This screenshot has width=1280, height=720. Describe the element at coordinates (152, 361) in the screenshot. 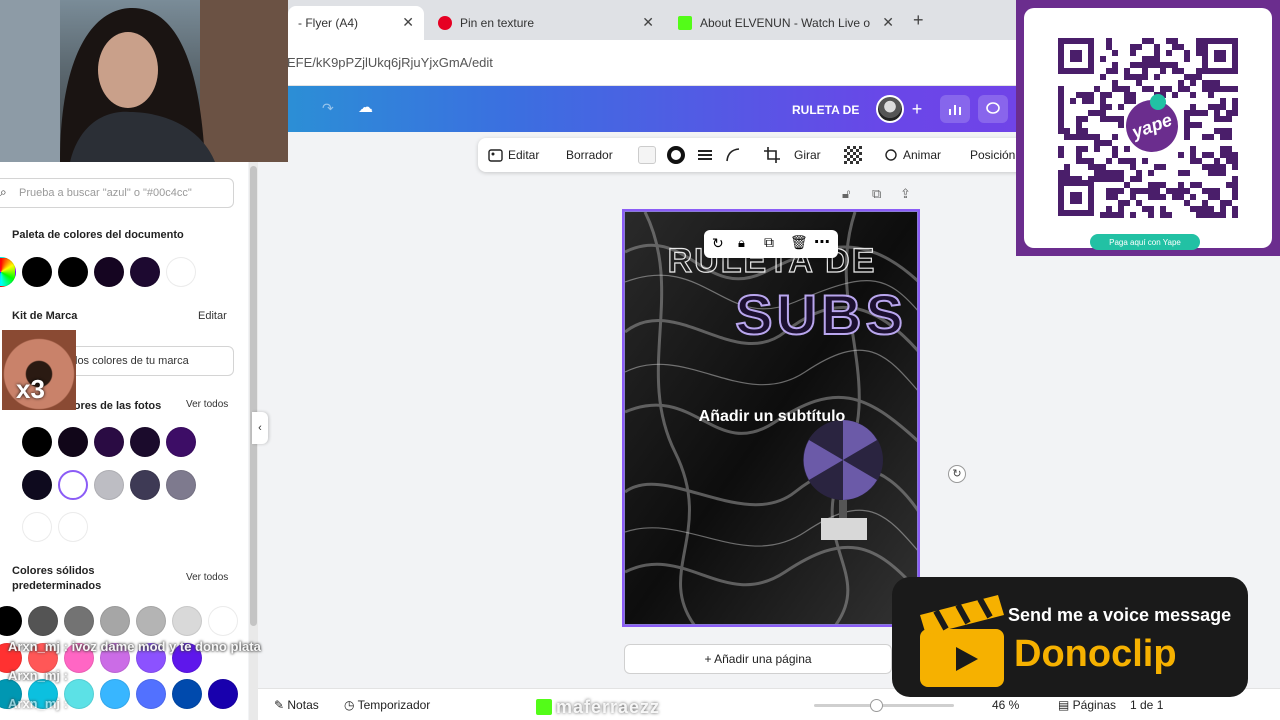

I see `brand-kit-field: los colores de tu marca` at that location.